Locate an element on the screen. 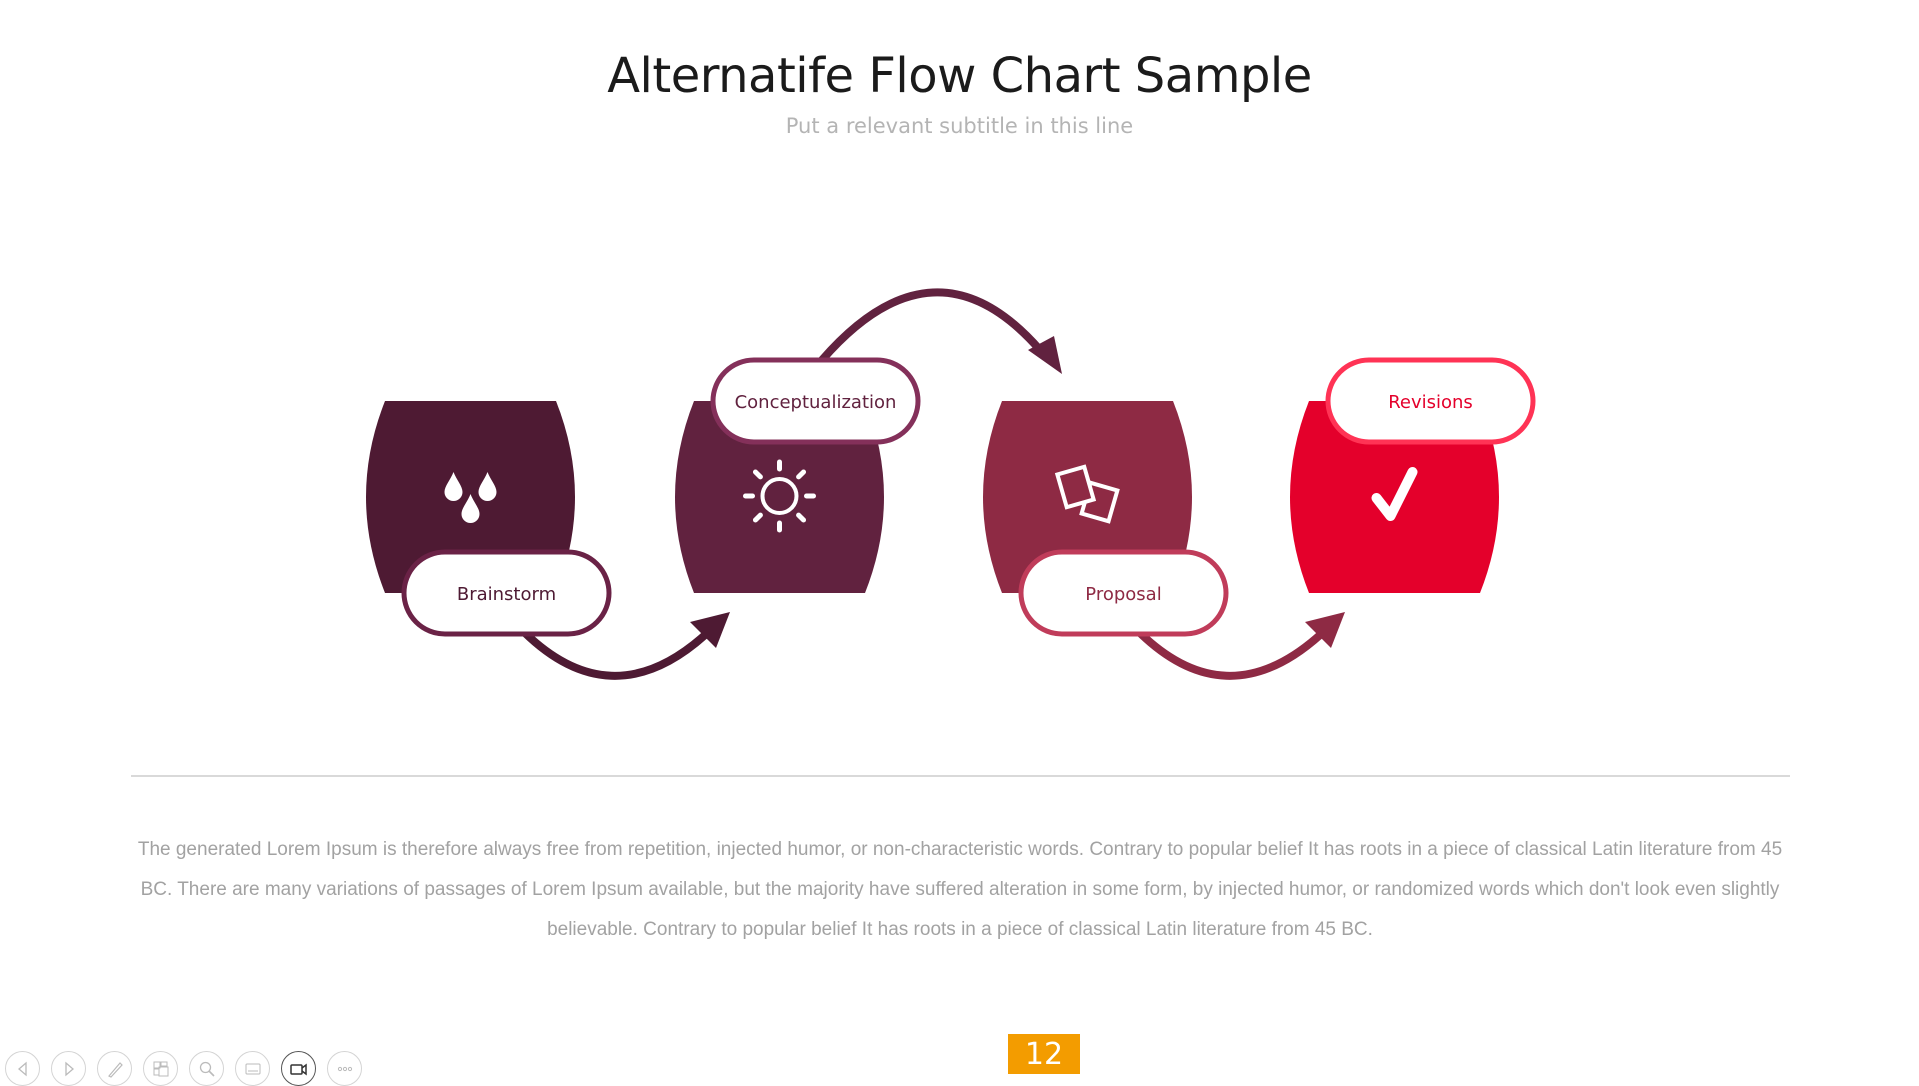 The height and width of the screenshot is (1086, 1919). slides-grid-icon is located at coordinates (160, 1068).